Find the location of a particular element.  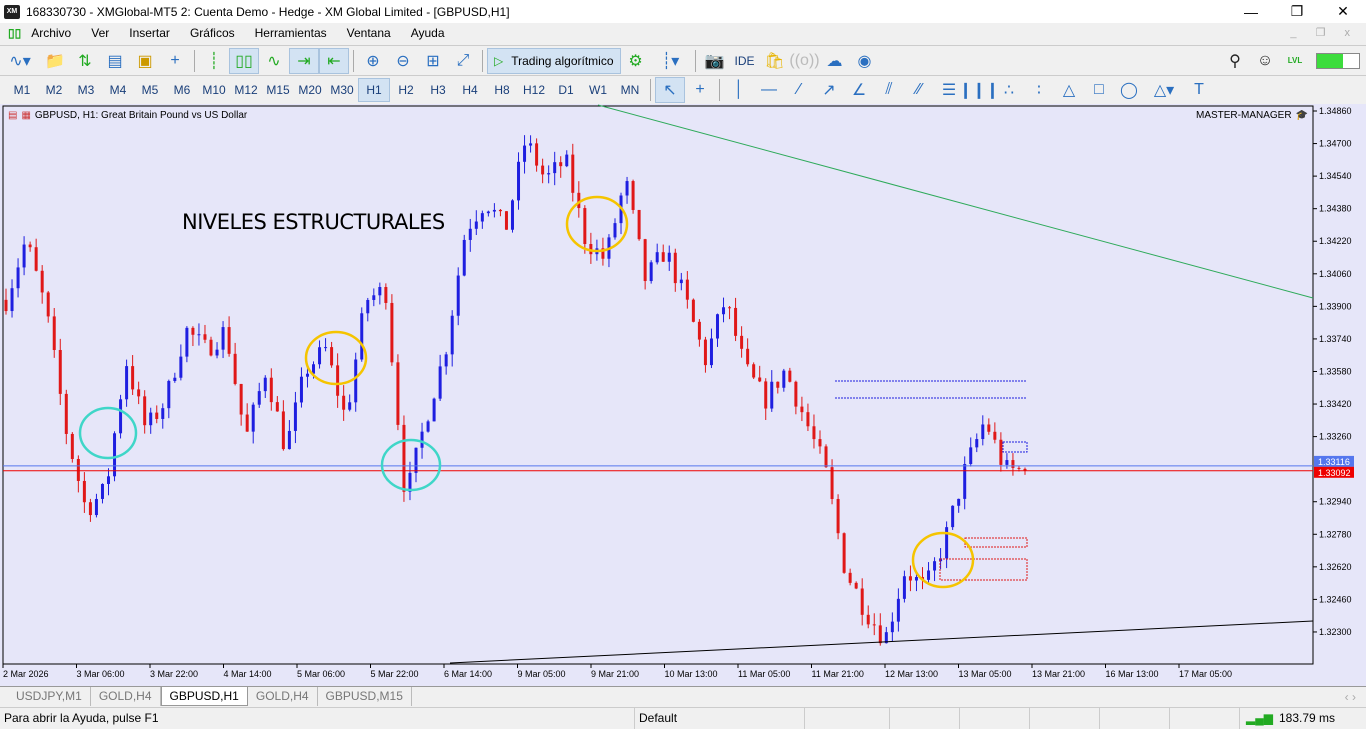

mdi-controls: _ ❐ x is located at coordinates (1324, 32).